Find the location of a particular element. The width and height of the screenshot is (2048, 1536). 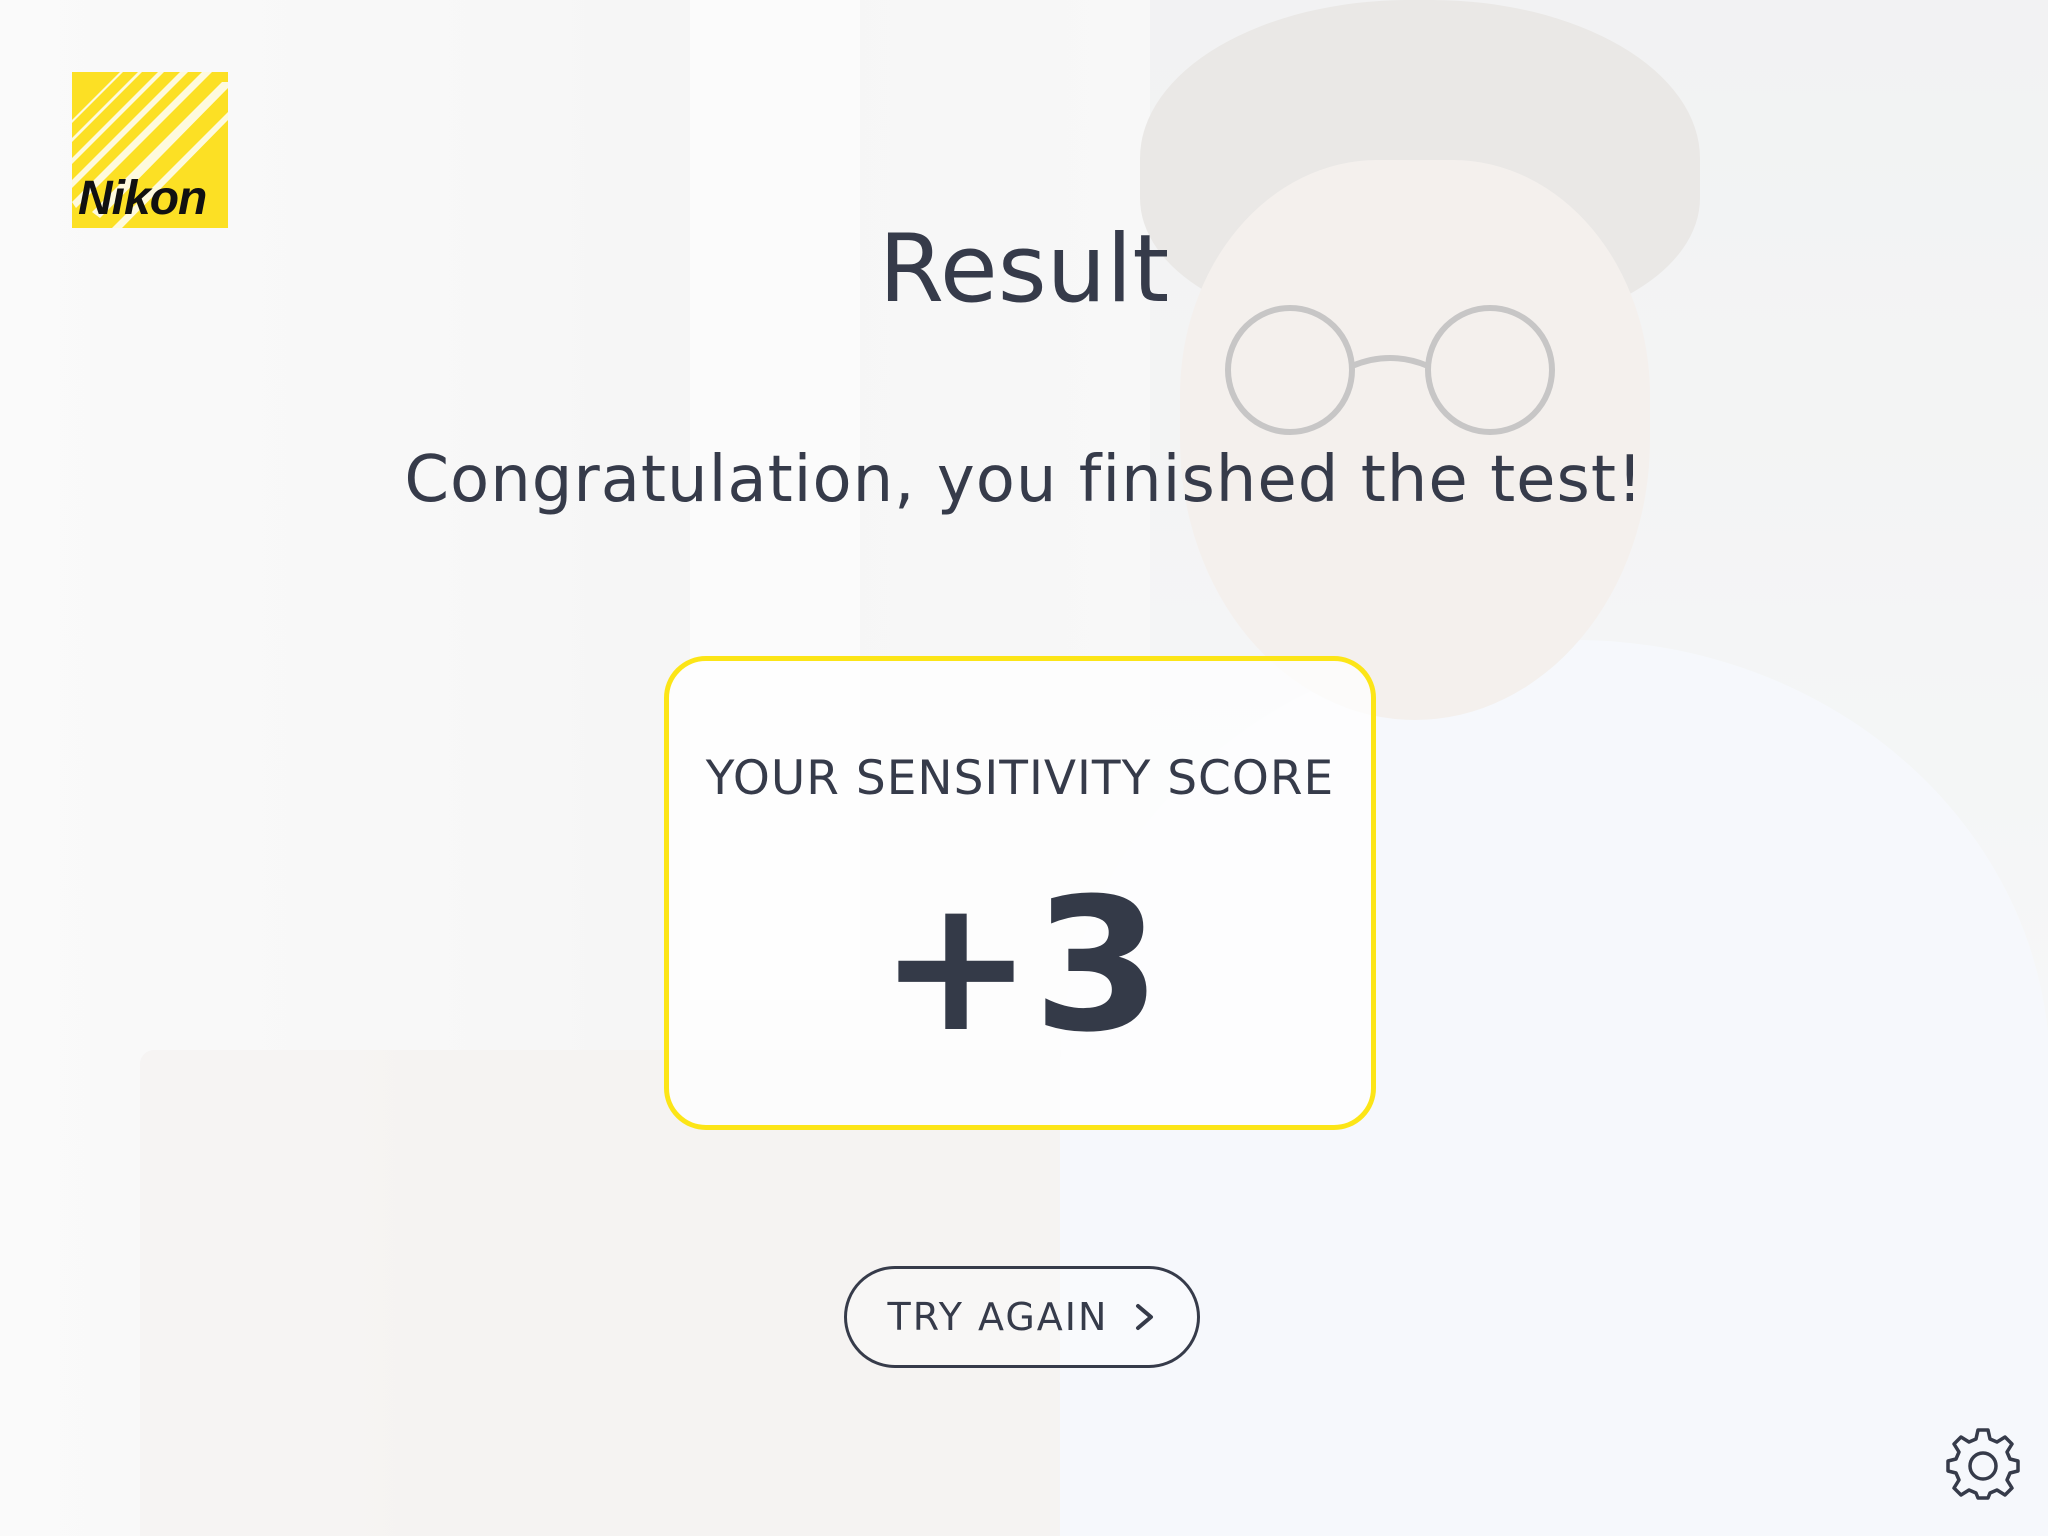

gear-icon is located at coordinates (1983, 1464).